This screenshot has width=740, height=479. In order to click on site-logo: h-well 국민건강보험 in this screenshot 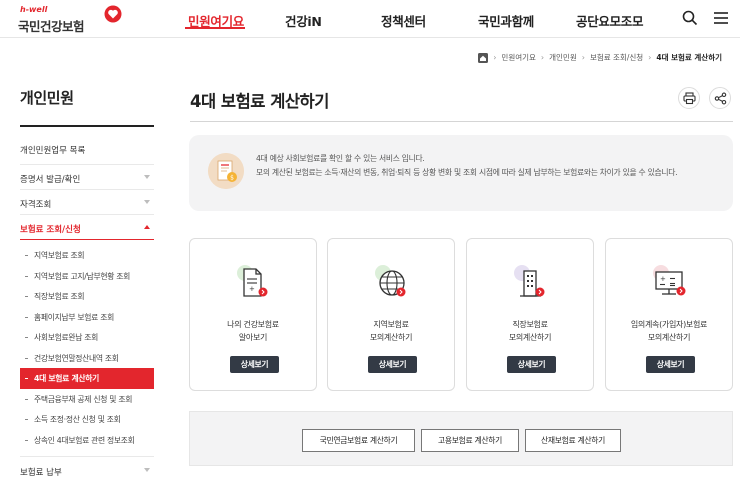, I will do `click(70, 19)`.